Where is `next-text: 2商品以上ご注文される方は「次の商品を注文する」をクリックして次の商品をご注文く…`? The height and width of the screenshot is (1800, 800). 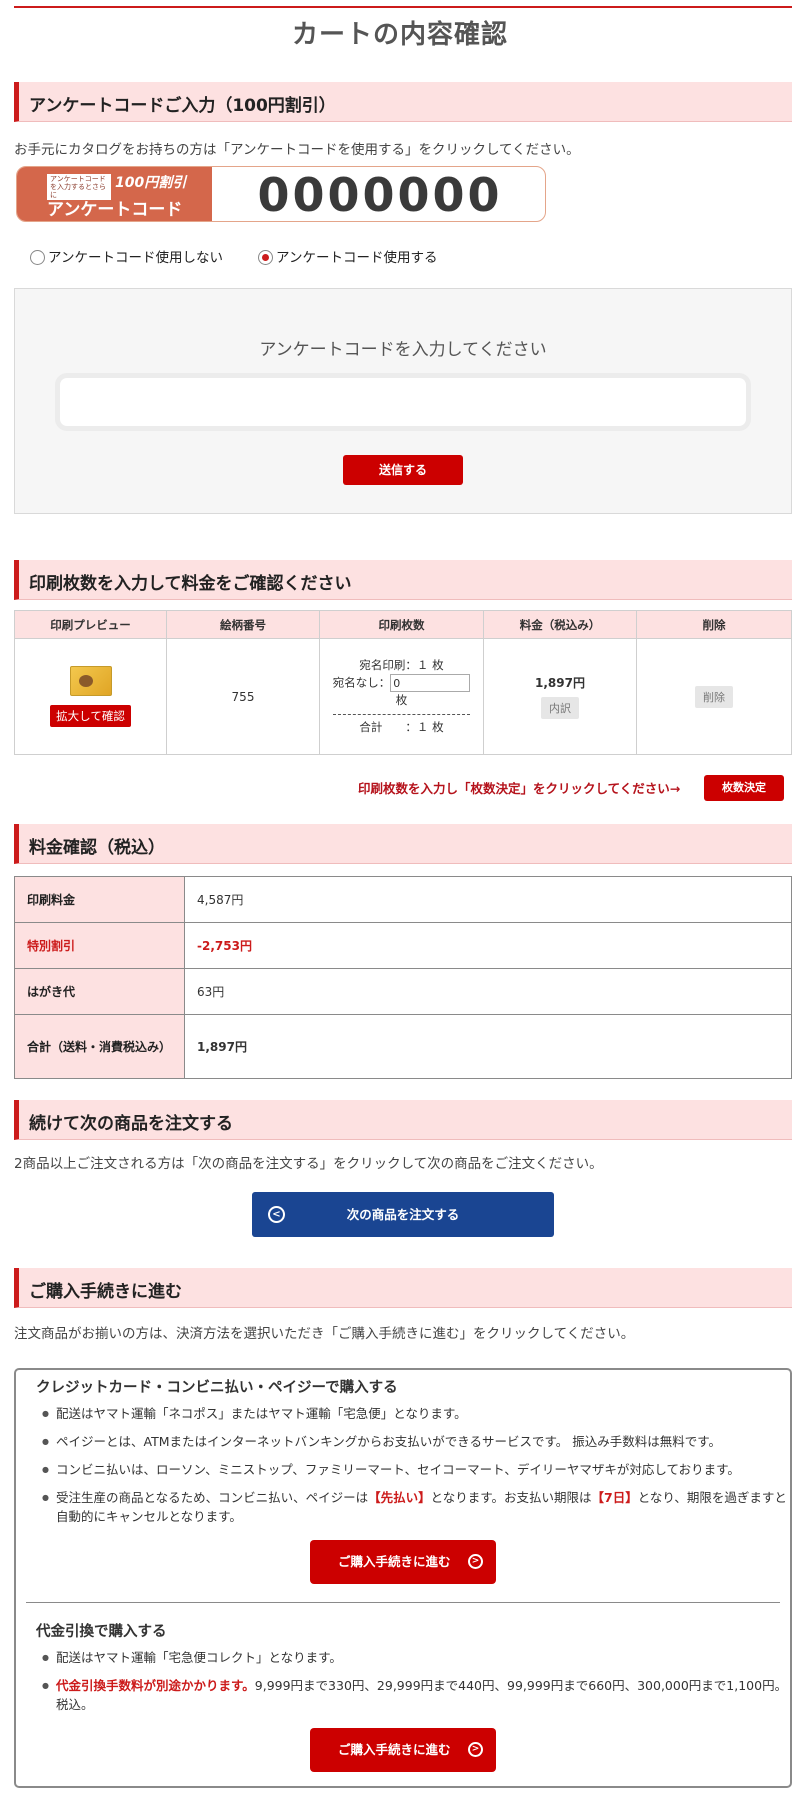 next-text: 2商品以上ご注文される方は「次の商品を注文する」をクリックして次の商品をご注文く… is located at coordinates (308, 1164).